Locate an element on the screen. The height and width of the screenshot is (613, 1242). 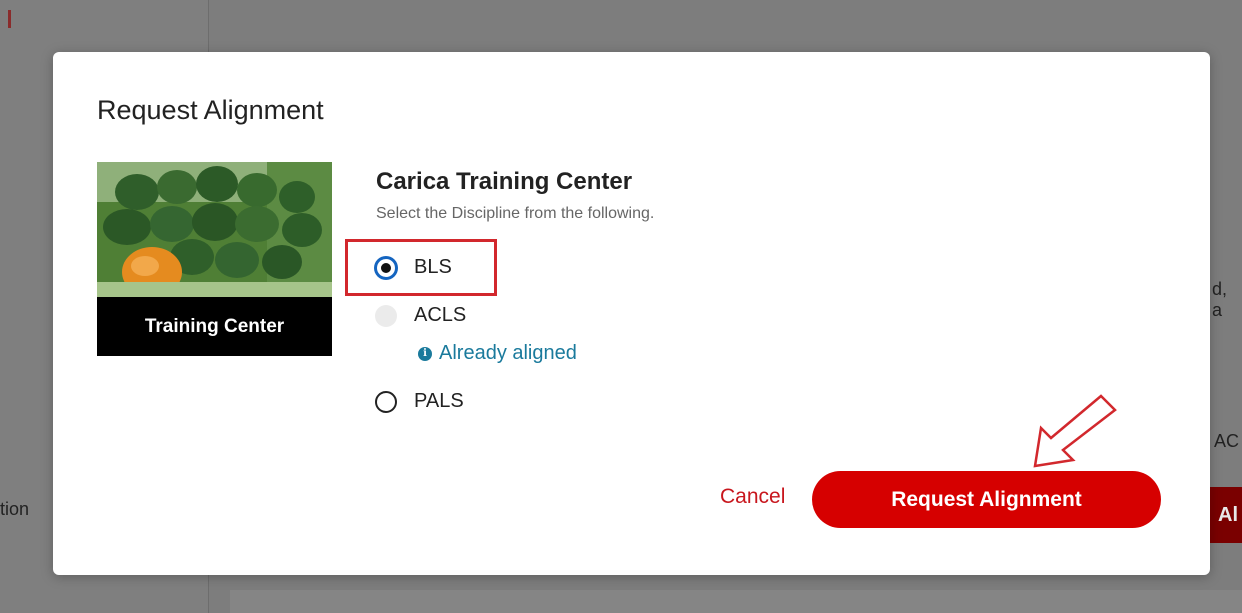
radio-acls is located at coordinates (386, 315).